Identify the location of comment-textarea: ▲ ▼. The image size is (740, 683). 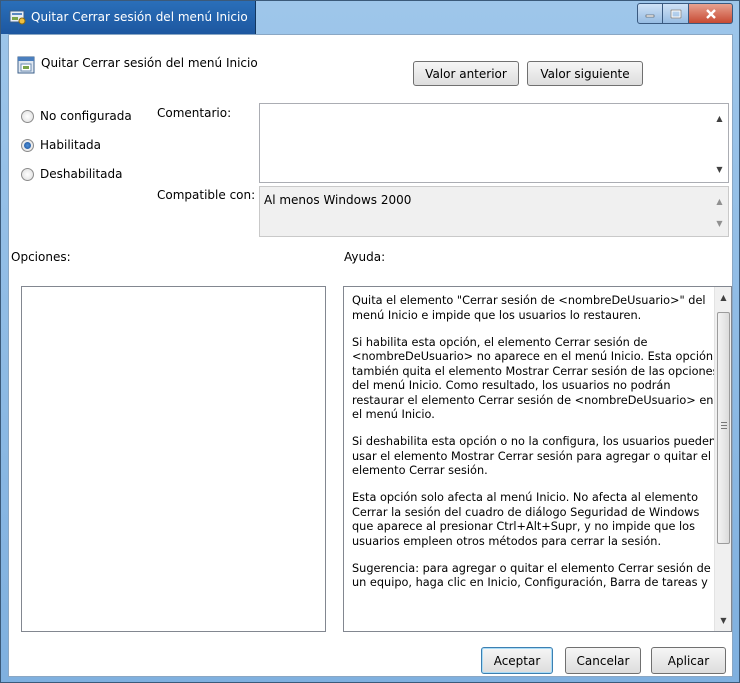
(494, 143).